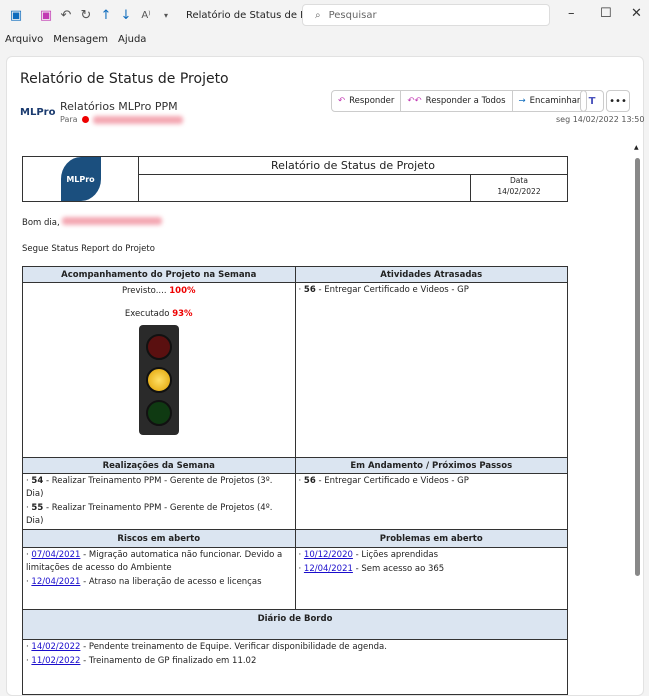 The image size is (649, 696). What do you see at coordinates (38, 112) in the screenshot?
I see `sender-avatar: MLPro` at bounding box center [38, 112].